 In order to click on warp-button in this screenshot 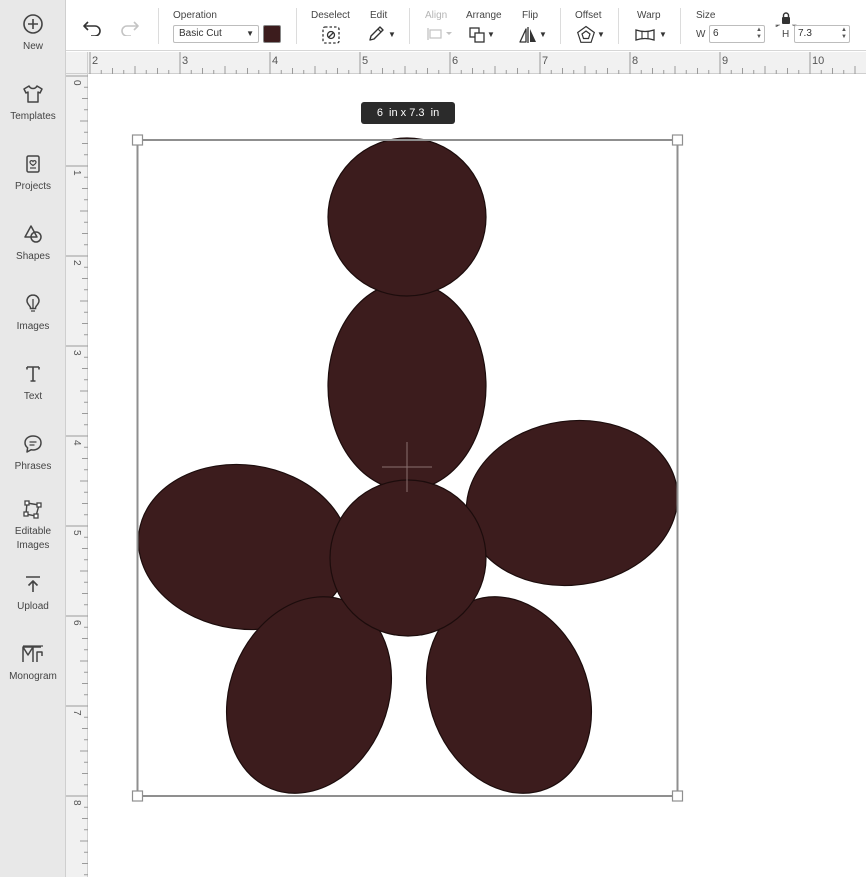, I will do `click(645, 37)`.